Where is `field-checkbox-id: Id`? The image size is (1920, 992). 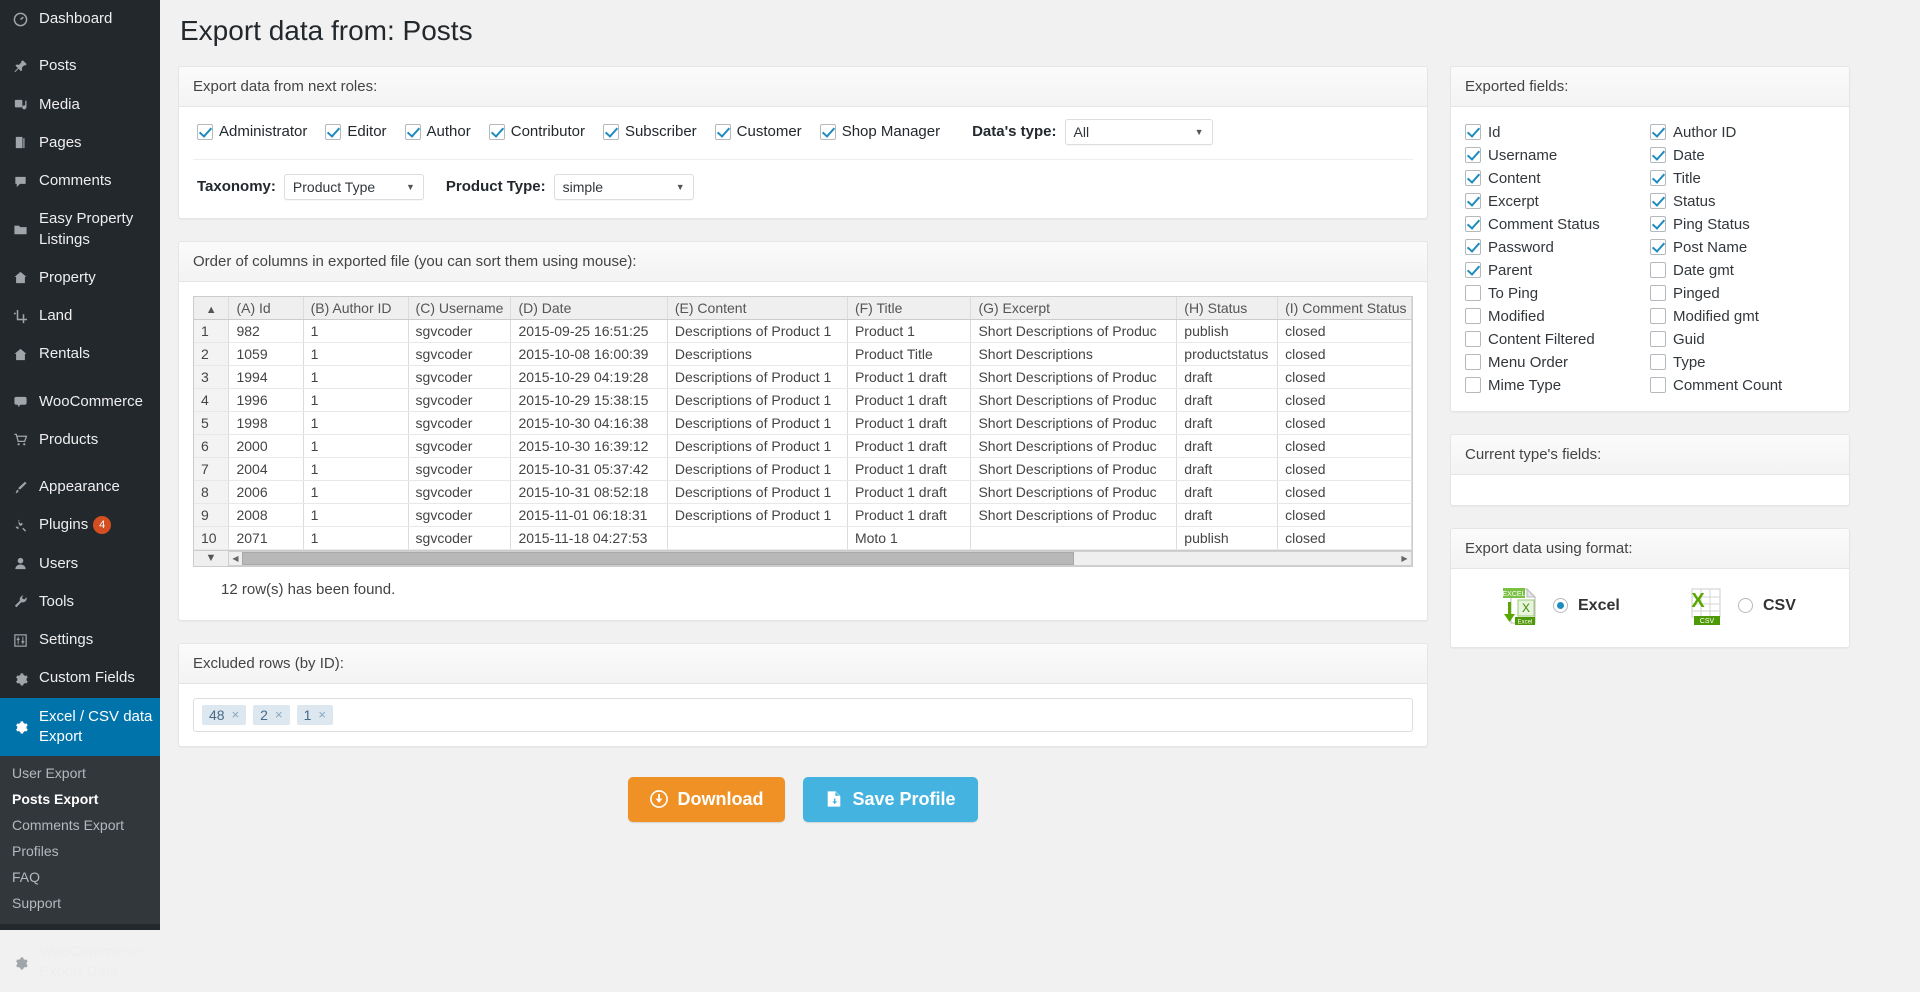
field-checkbox-id: Id is located at coordinates (1557, 132).